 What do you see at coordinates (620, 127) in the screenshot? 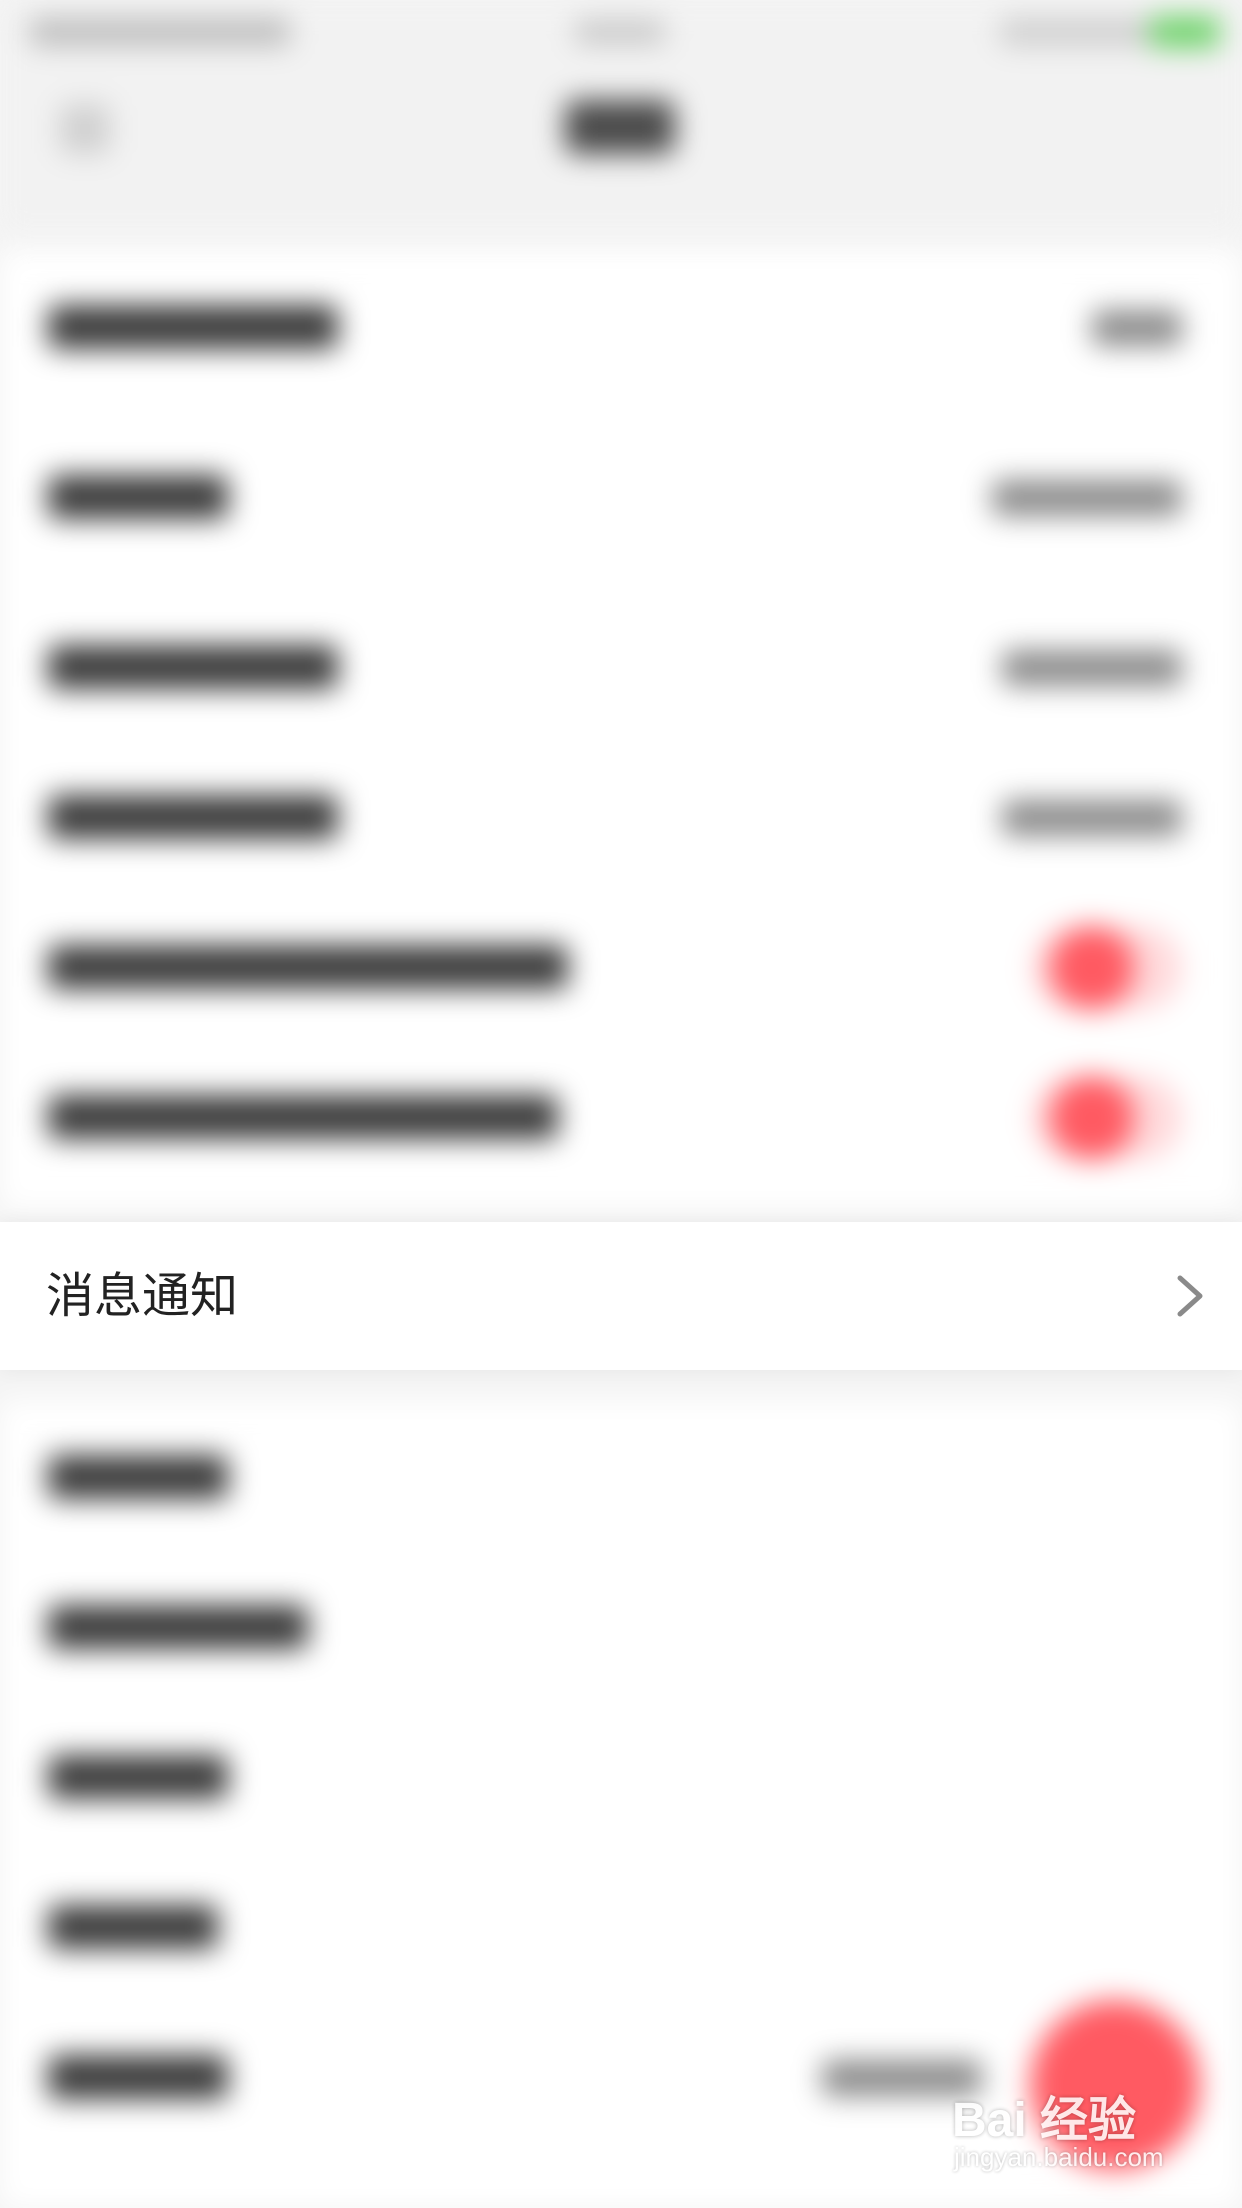
I see `nav-title` at bounding box center [620, 127].